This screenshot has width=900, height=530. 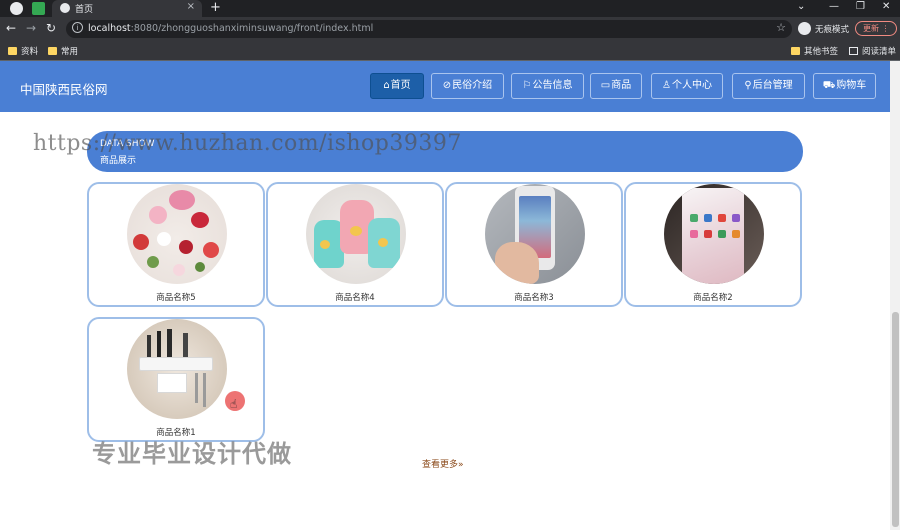 What do you see at coordinates (772, 85) in the screenshot?
I see `nav-label: 后台管理` at bounding box center [772, 85].